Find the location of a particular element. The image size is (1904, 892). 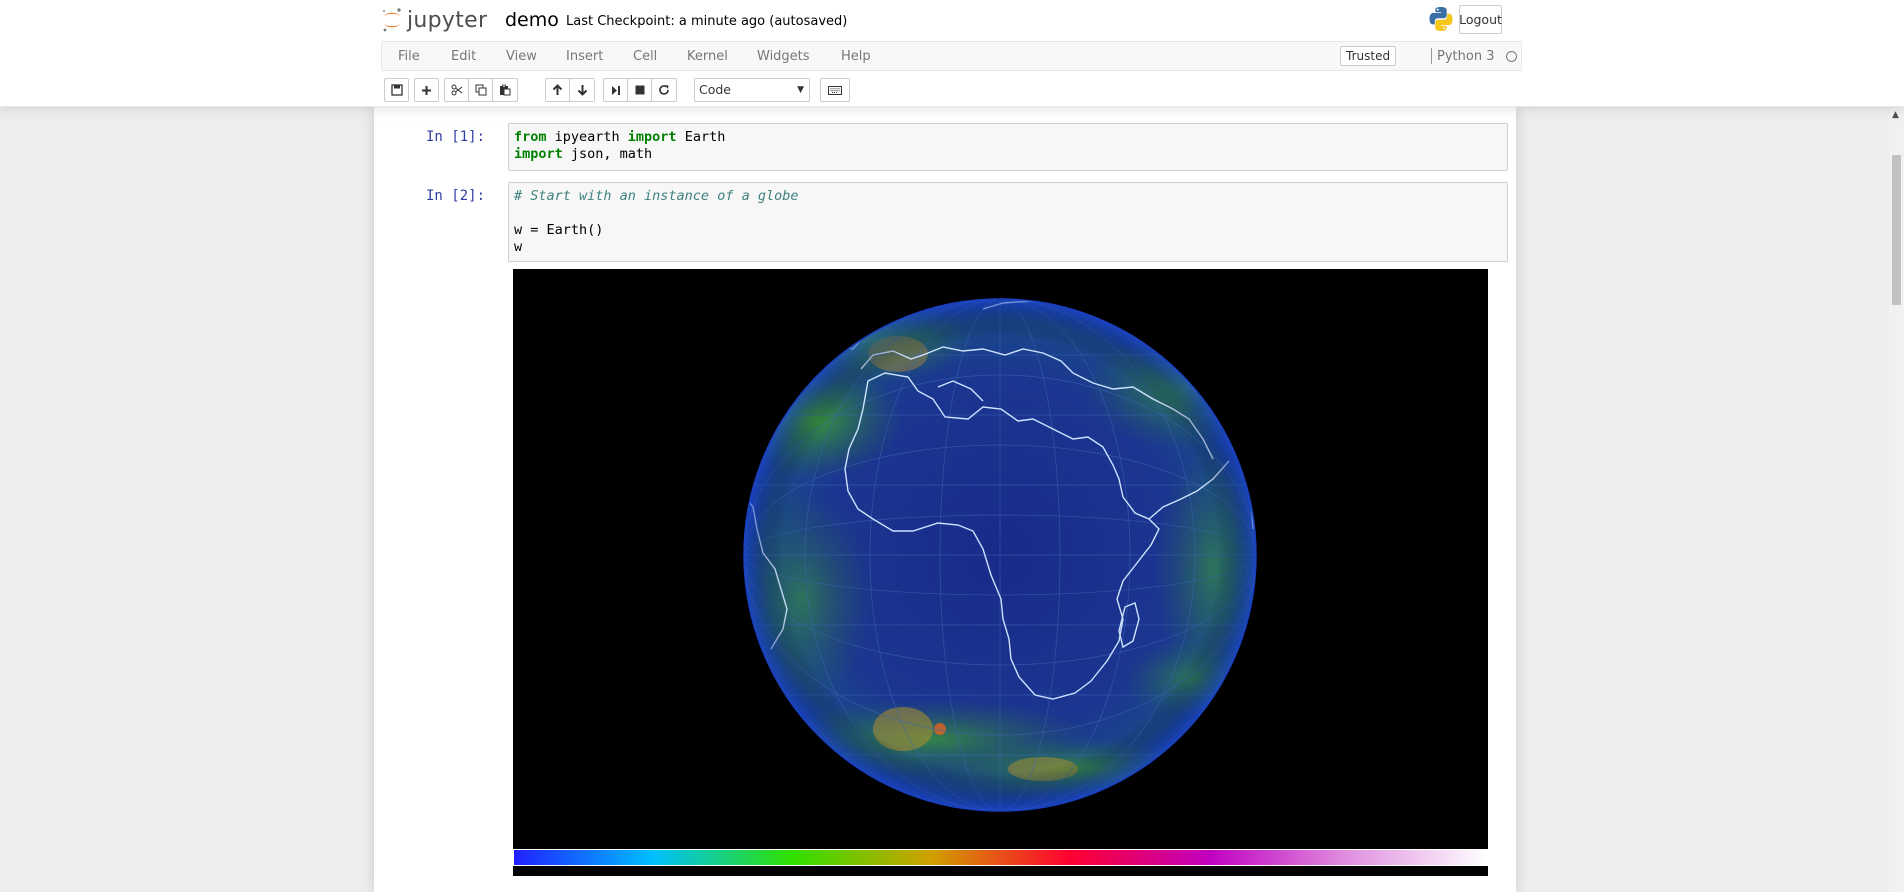

code-comment: # Start with an instance of a globe is located at coordinates (656, 196).